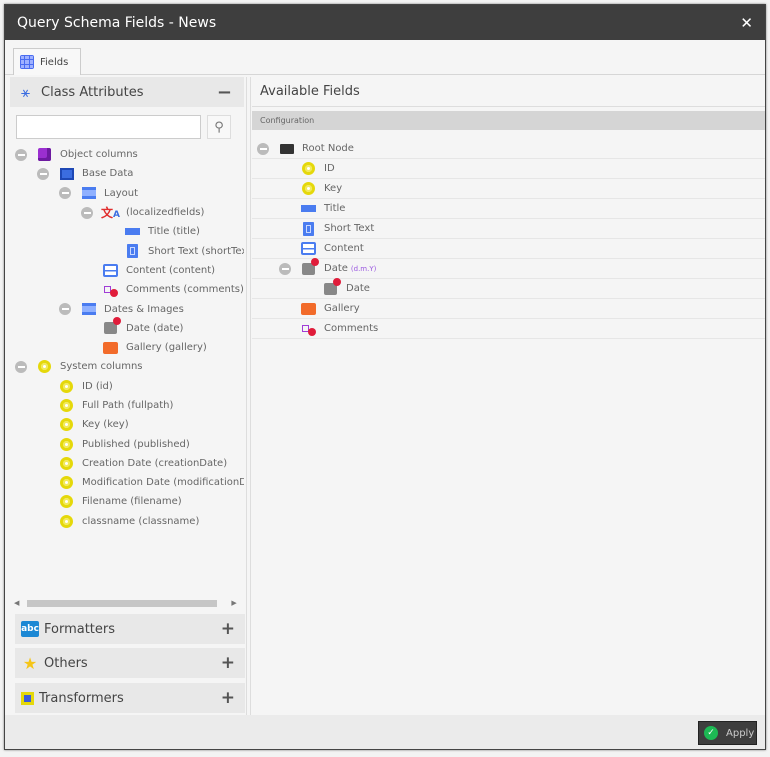  I want to click on tree-node: Modification Date (modificationDate), so click(127, 482).